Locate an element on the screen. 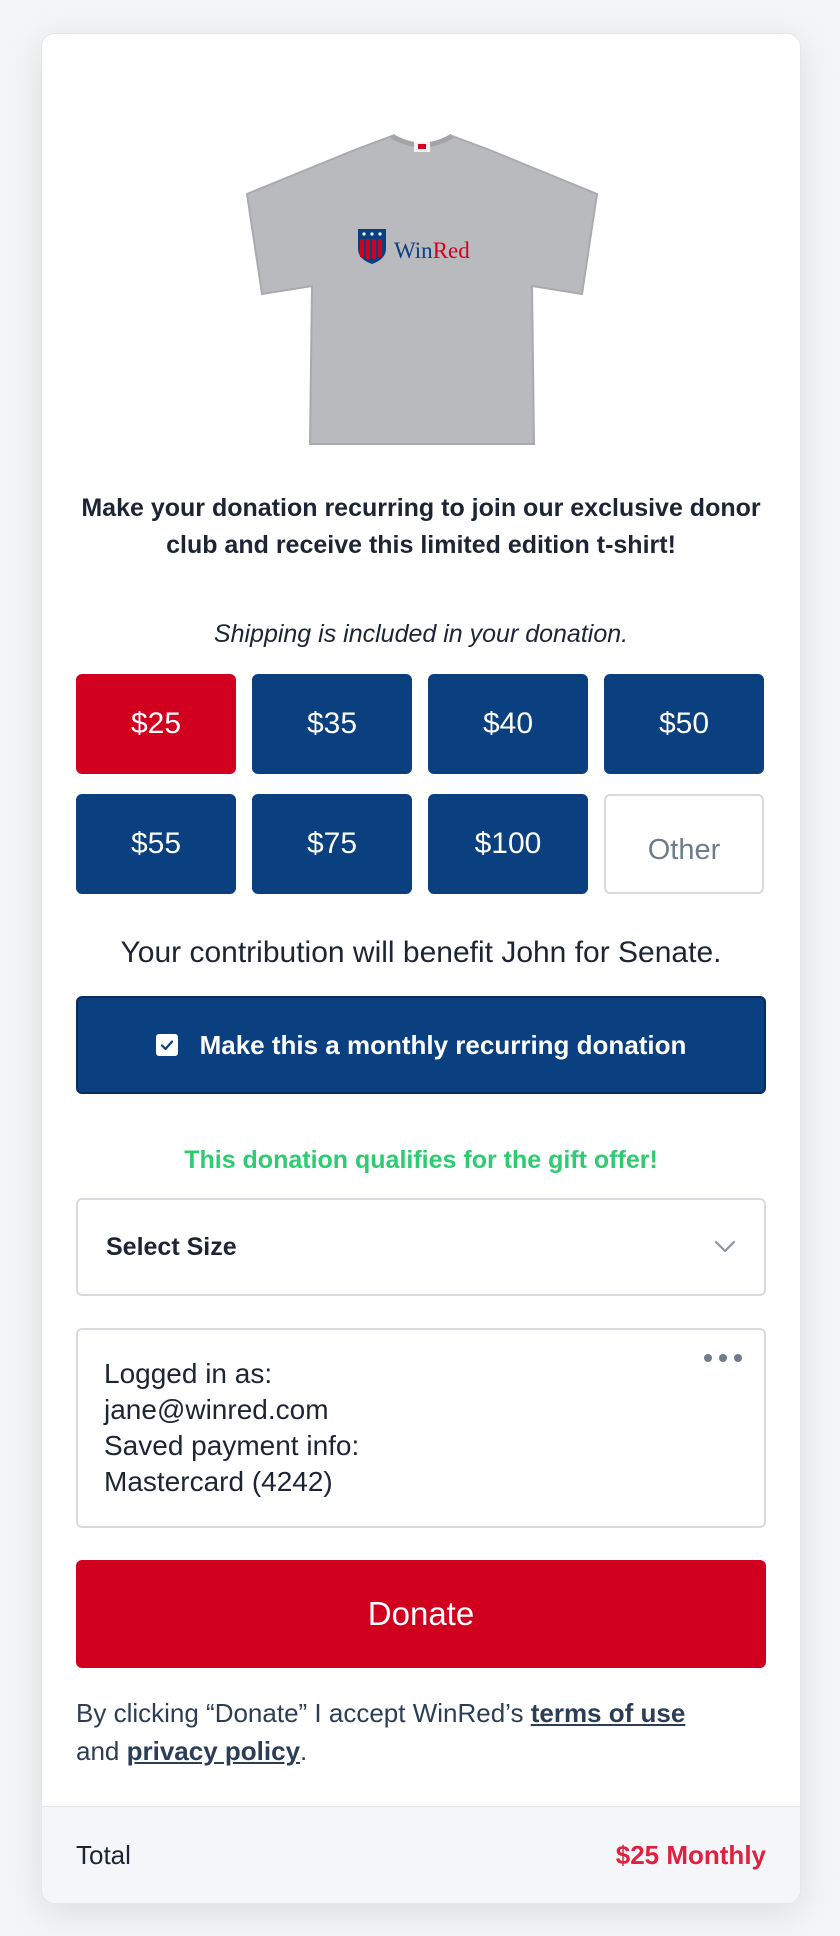 This screenshot has height=1936, width=840. chevron-down-icon is located at coordinates (725, 1246).